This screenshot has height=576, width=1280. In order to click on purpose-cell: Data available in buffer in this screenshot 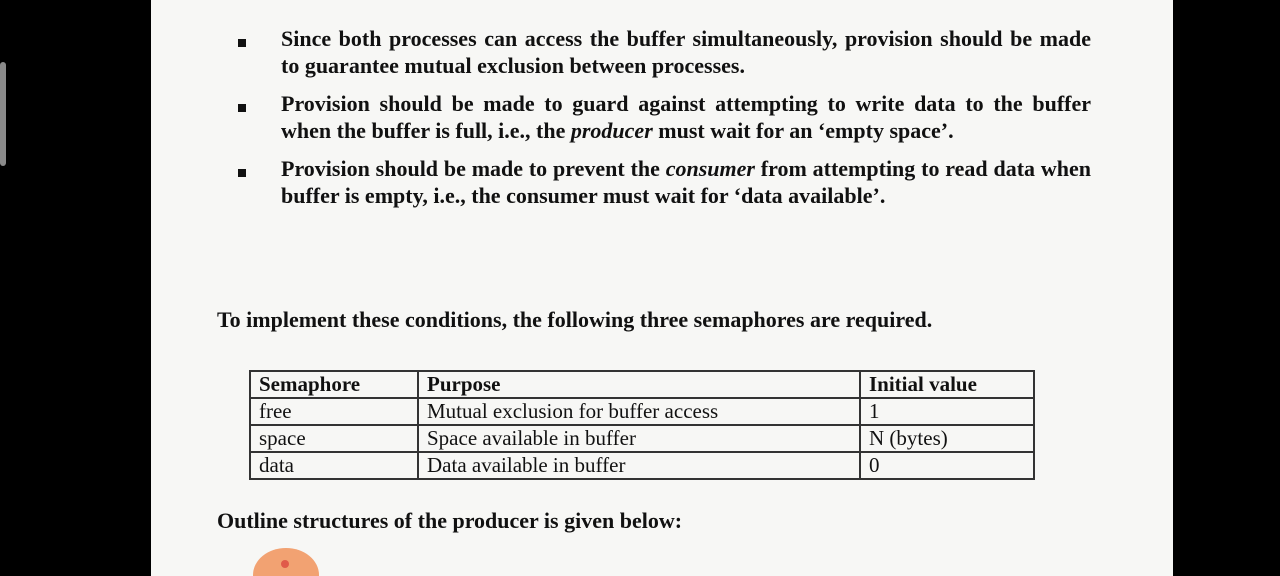, I will do `click(639, 465)`.